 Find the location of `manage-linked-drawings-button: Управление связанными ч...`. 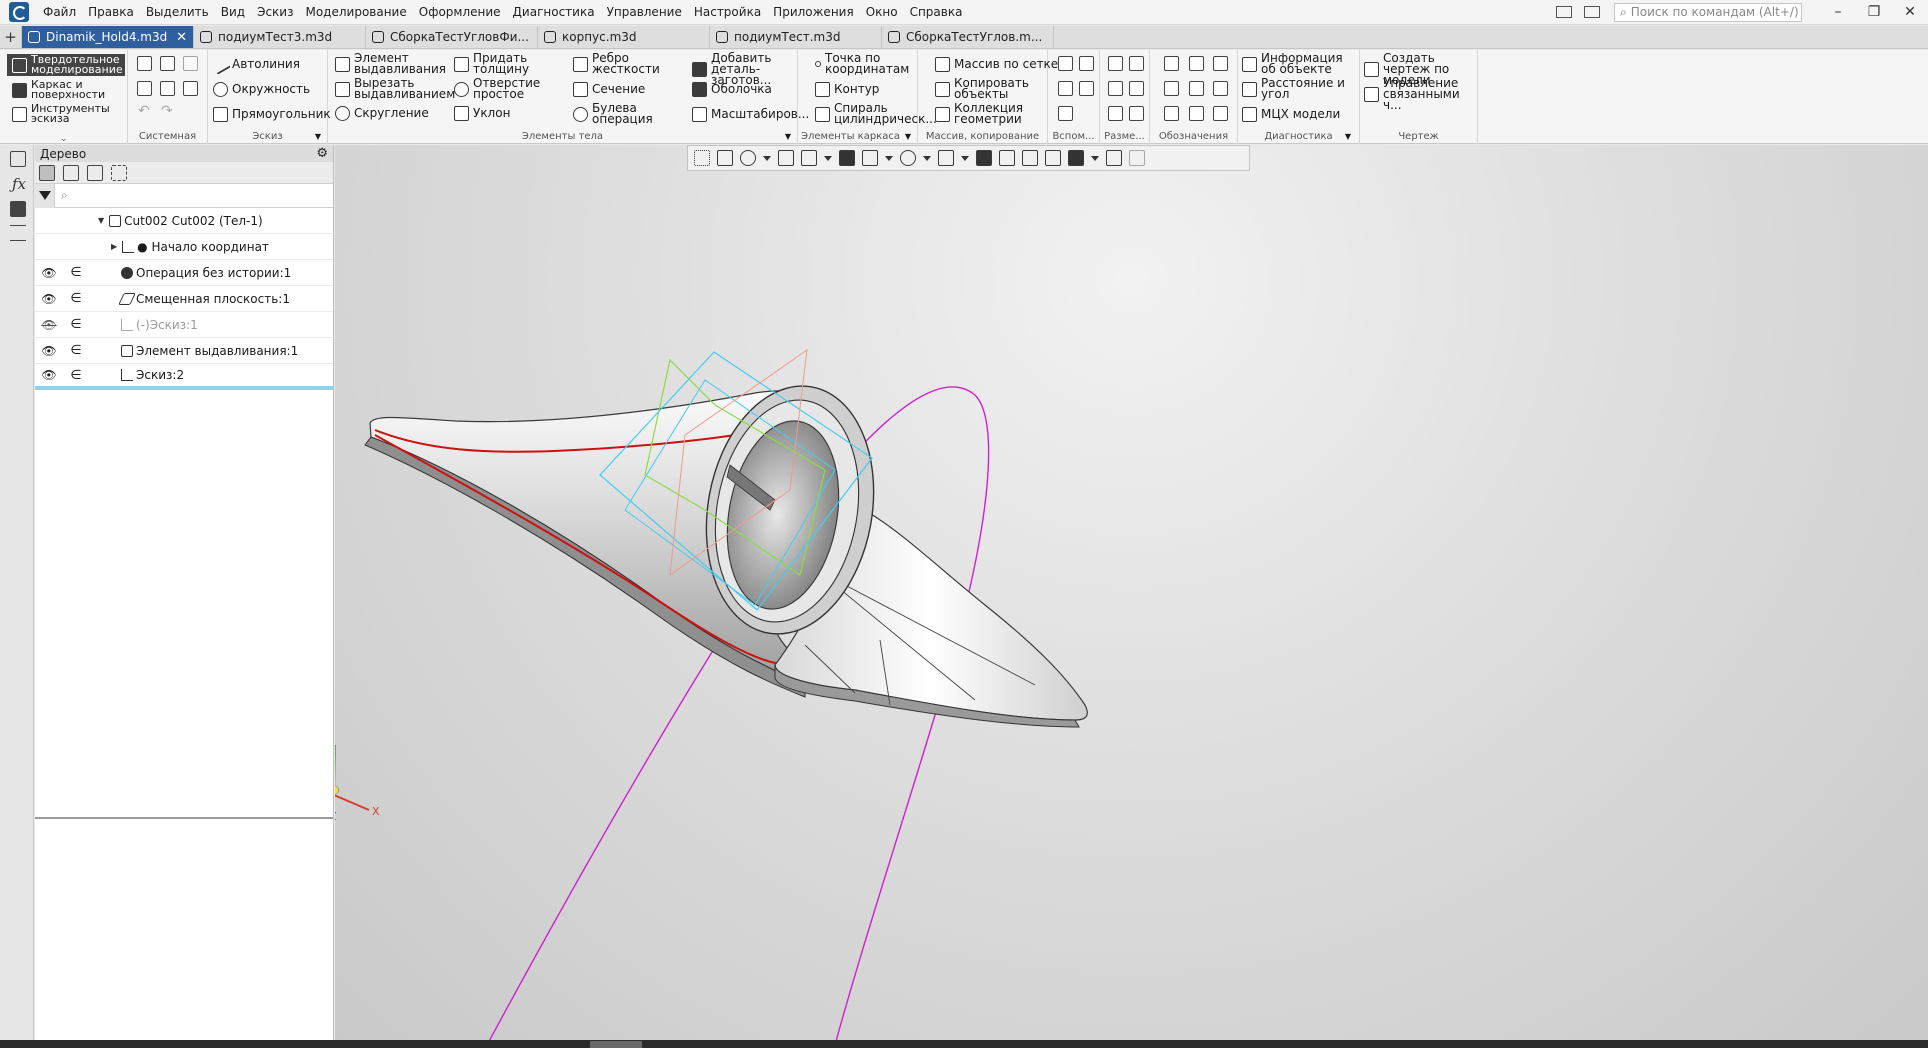

manage-linked-drawings-button: Управление связанными ч... is located at coordinates (1419, 94).